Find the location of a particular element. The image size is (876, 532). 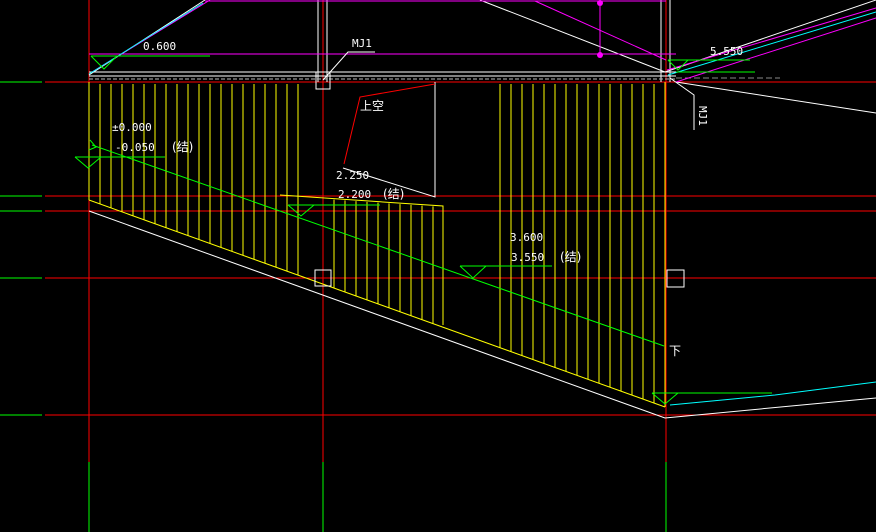

roof-lines is located at coordinates (482, 41).